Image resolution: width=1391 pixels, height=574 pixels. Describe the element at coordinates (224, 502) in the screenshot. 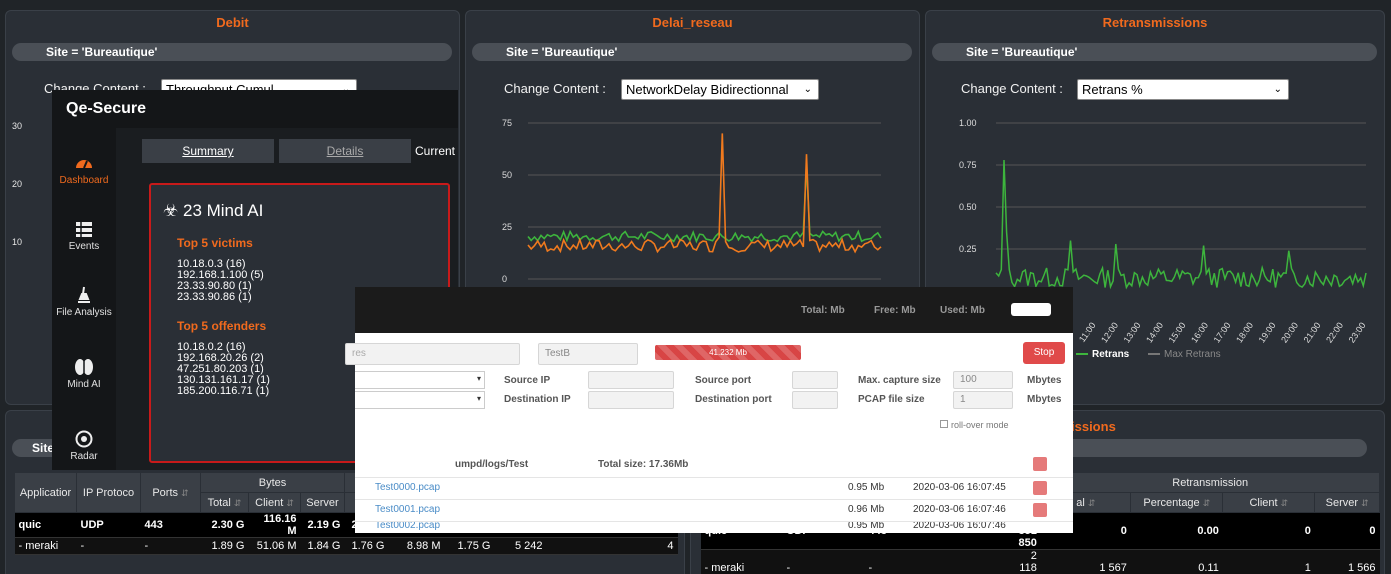

I see `col-total: Total ⇵` at that location.